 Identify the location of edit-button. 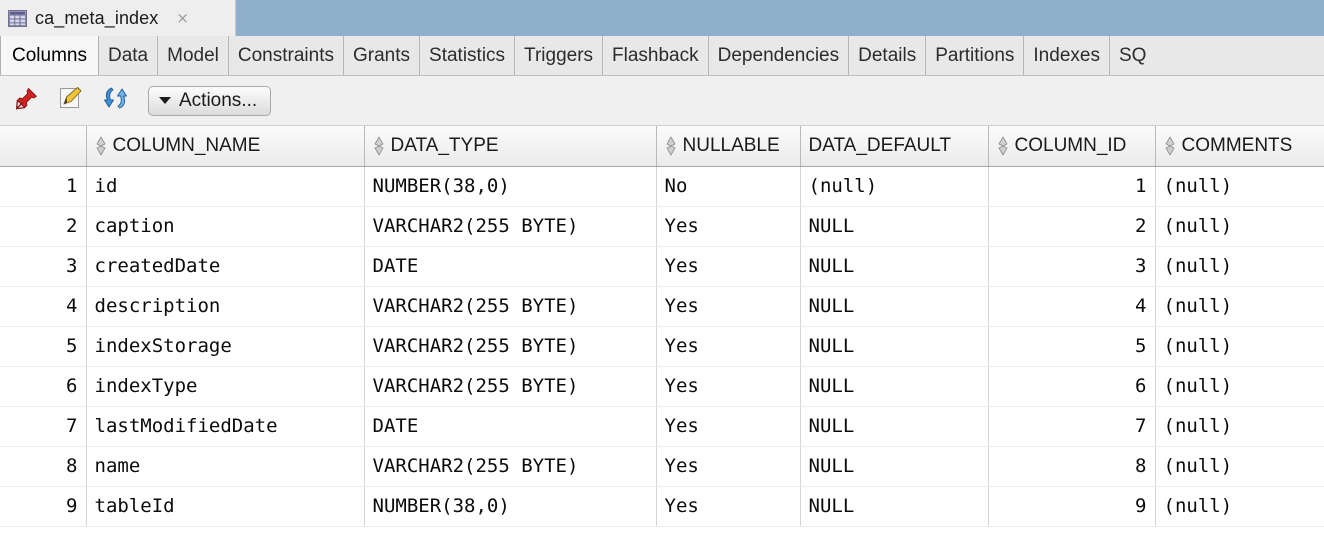
(71, 101).